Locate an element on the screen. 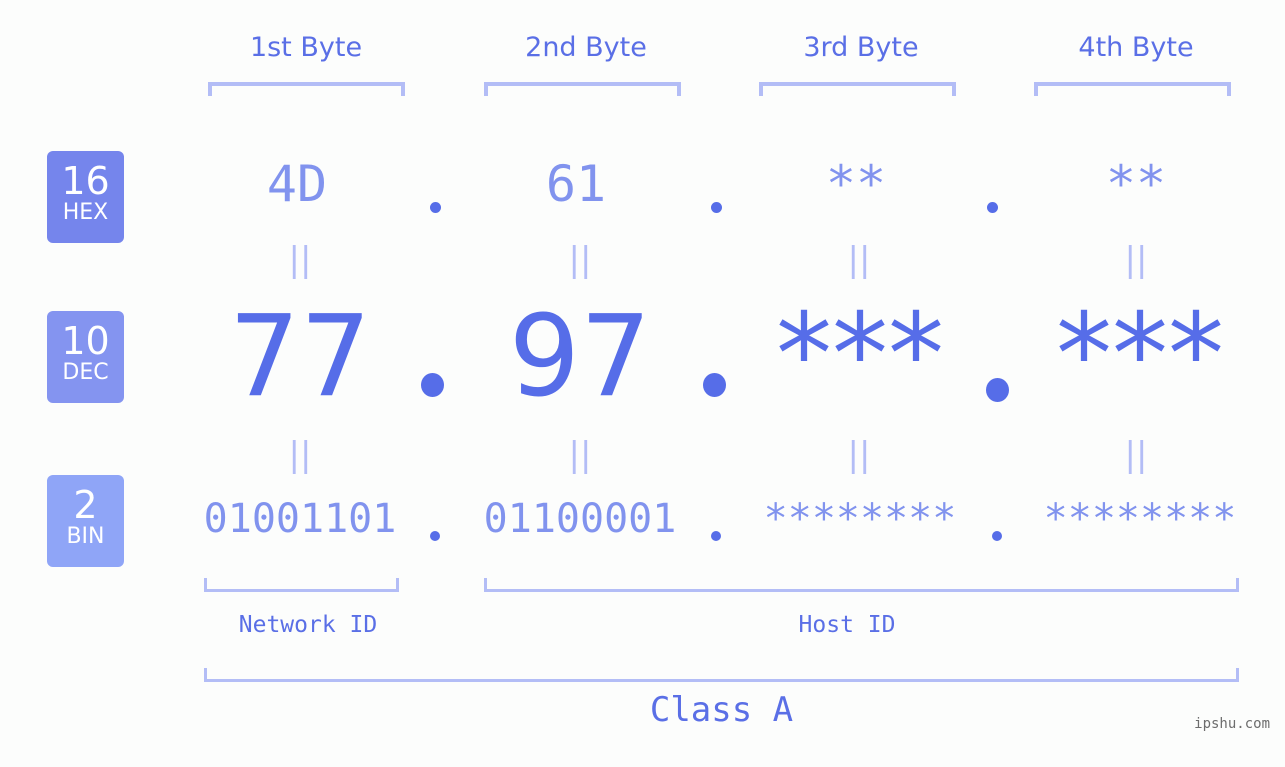  host-id-bracket is located at coordinates (861, 585).